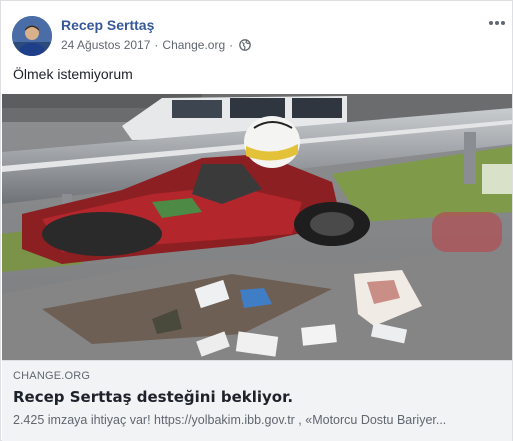  I want to click on link-title: Recep Serttaş desteğini bekliyor., so click(153, 397).